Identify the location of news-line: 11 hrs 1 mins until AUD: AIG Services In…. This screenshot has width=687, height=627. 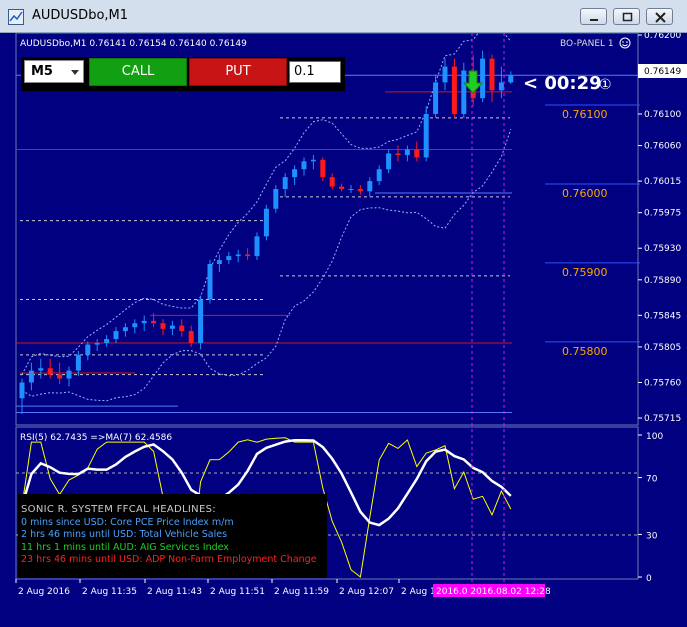
(125, 547).